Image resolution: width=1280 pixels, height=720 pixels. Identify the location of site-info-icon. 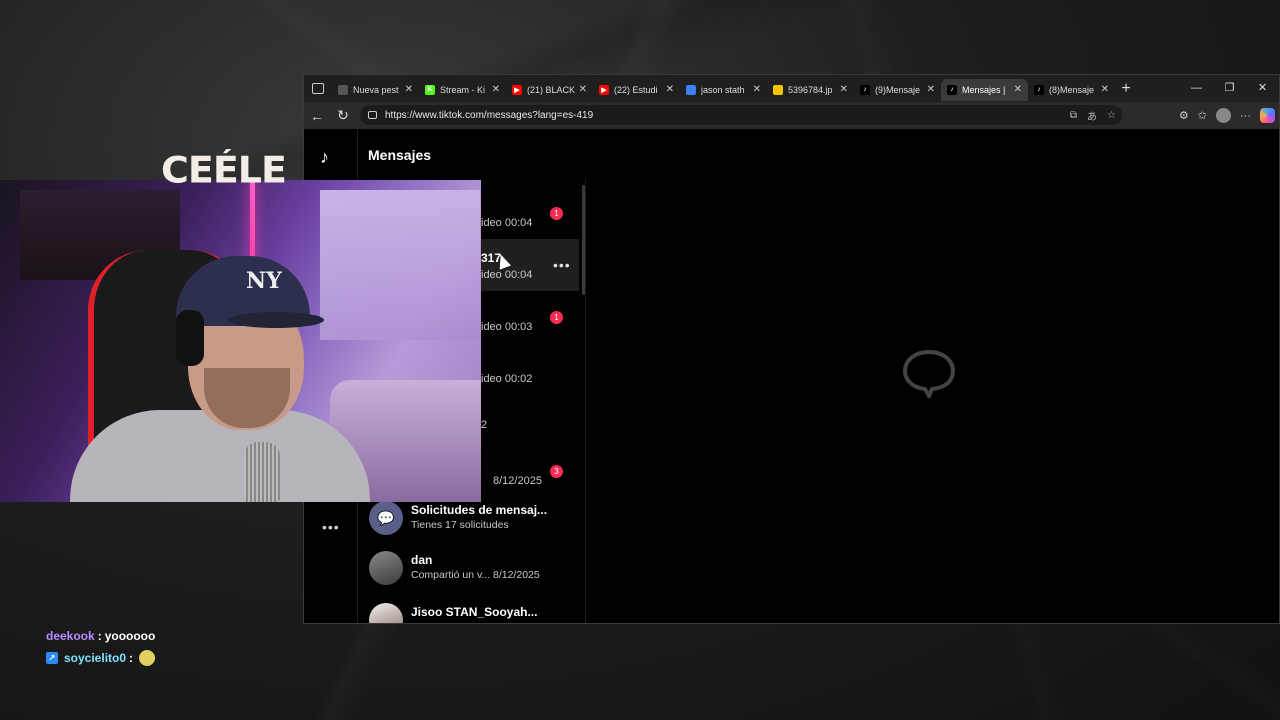
(372, 115).